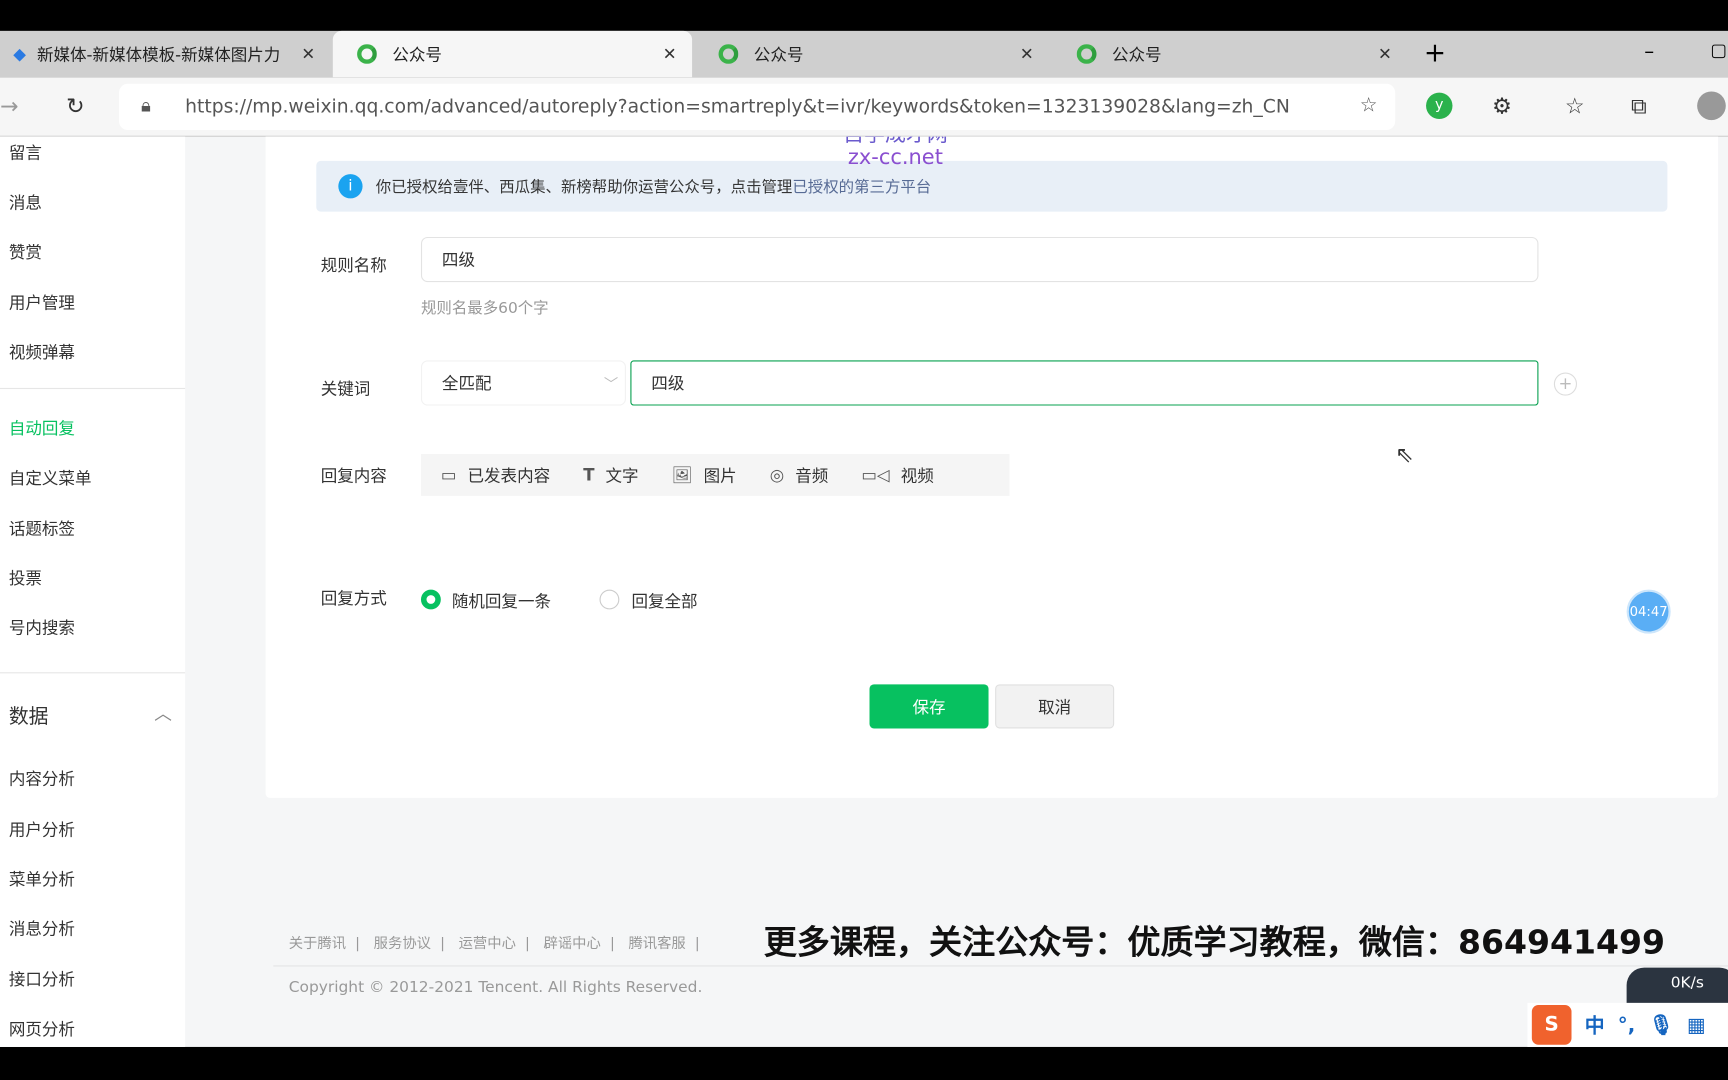 This screenshot has width=1728, height=1080. I want to click on ime-punctuation: °,, so click(1626, 1024).